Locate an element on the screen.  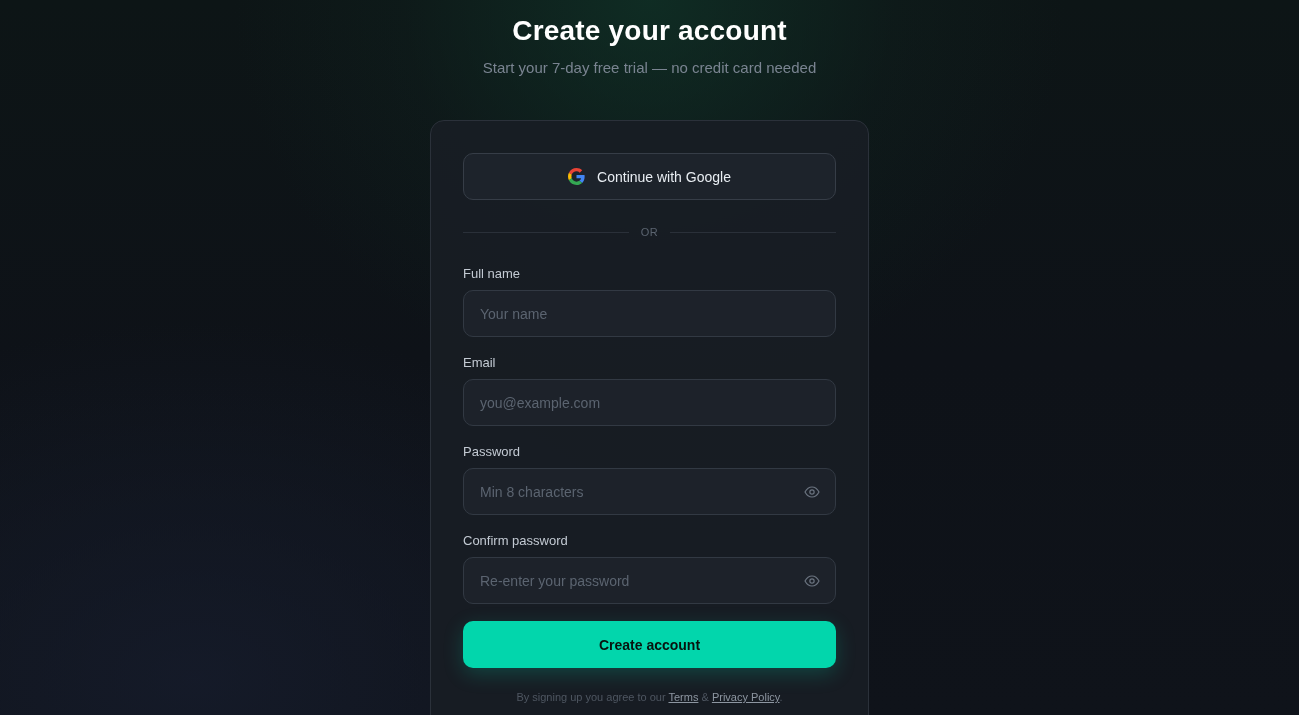
page-subtitle: Start your 7-day free trial — no credit card needed is located at coordinates (649, 68).